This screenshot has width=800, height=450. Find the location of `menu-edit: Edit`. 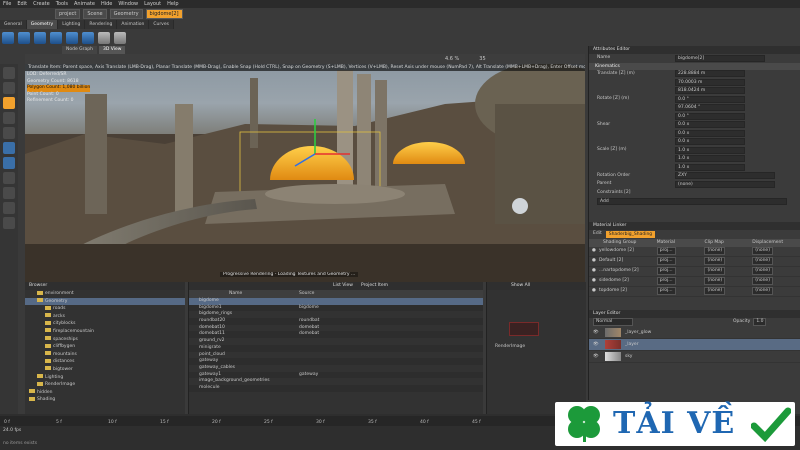

menu-edit: Edit is located at coordinates (22, 4).